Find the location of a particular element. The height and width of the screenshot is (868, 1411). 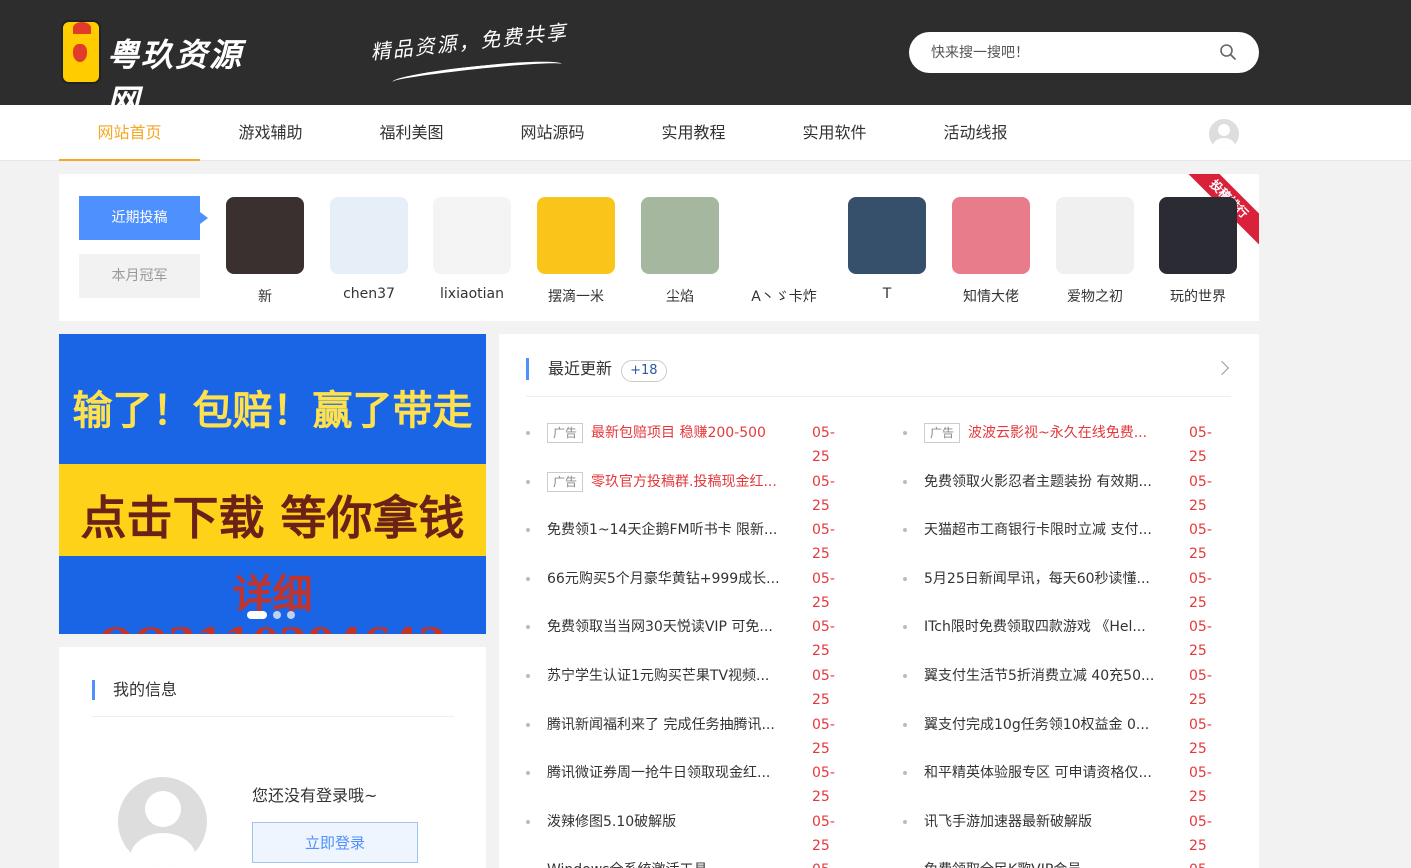

contributor-card: A丶ゞ卡炸 is located at coordinates (784, 251).